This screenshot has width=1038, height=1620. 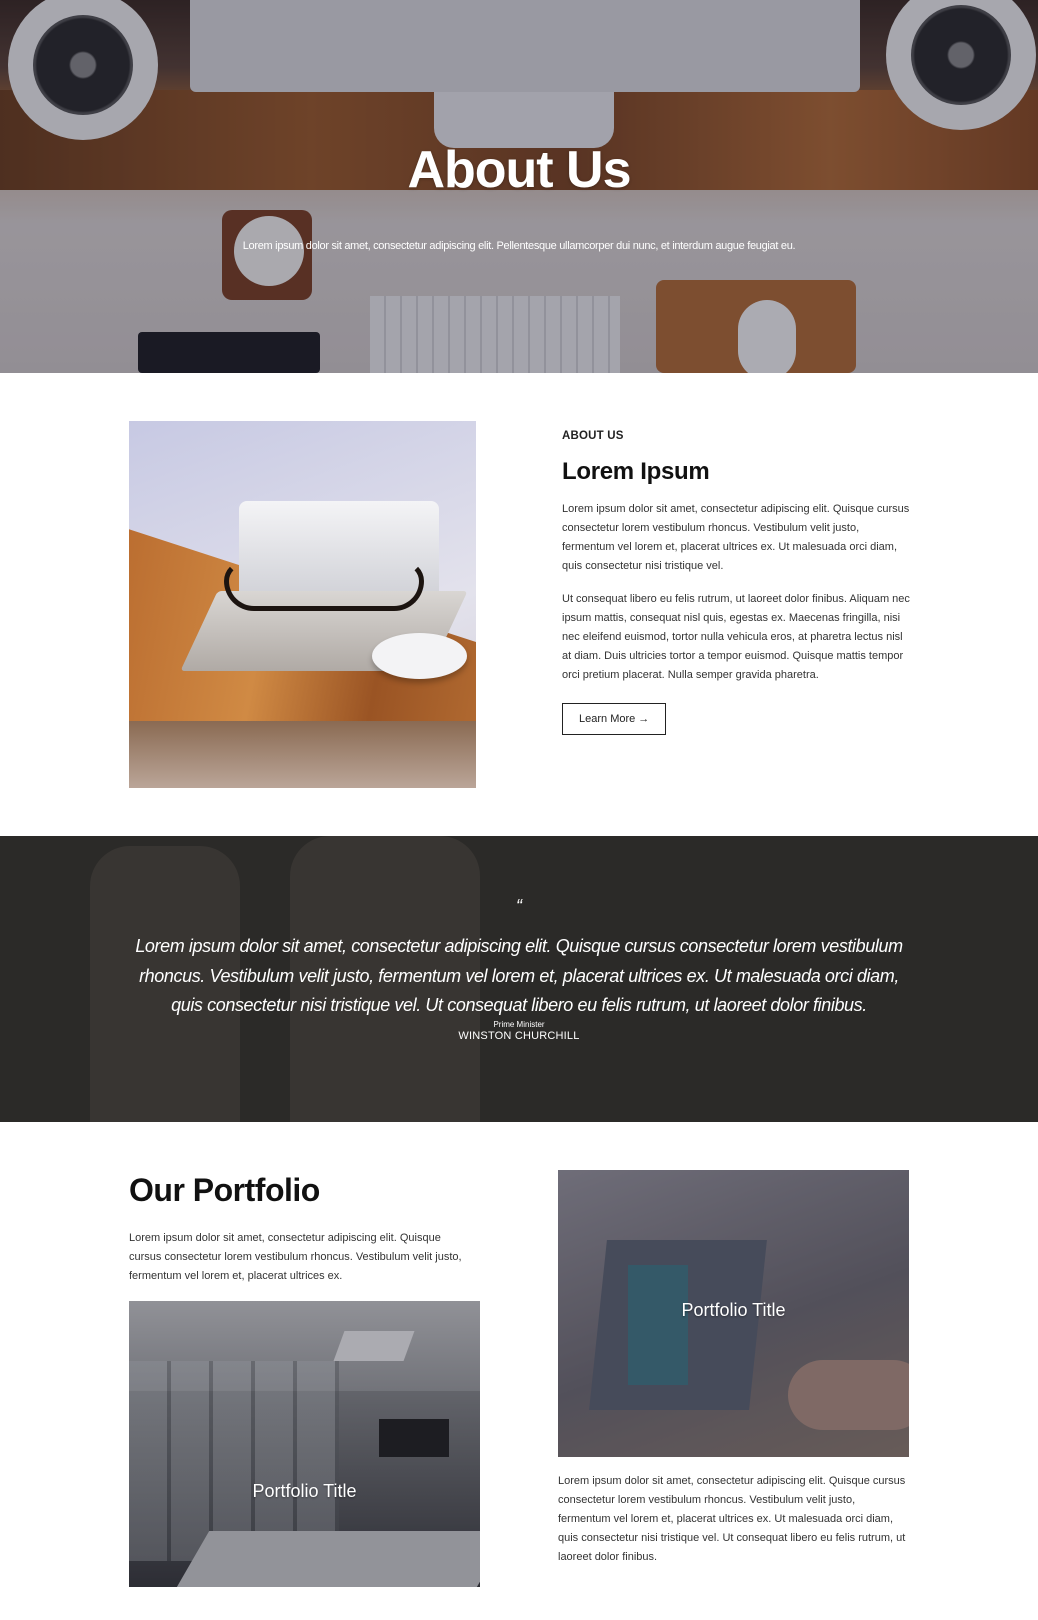 I want to click on portfolio-title: Our Portfolio, so click(x=224, y=1190).